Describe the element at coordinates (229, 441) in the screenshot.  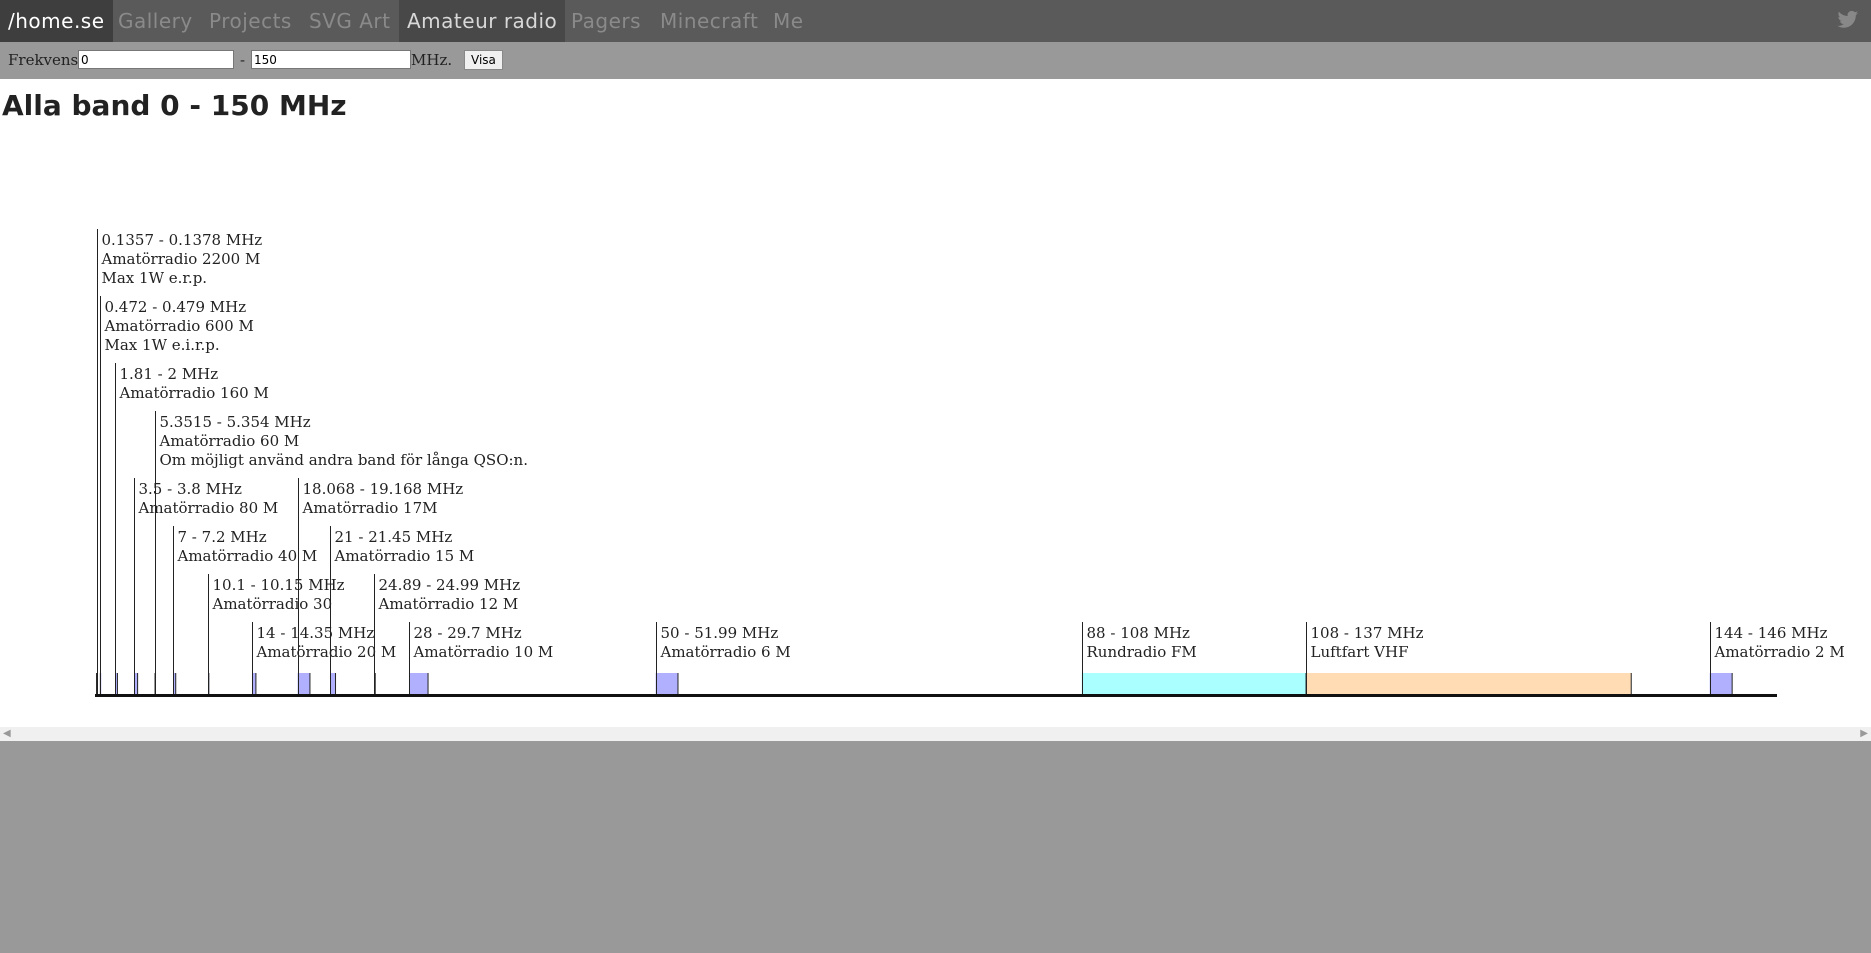
I see `band-description-label: Amatörradio 60 M` at that location.